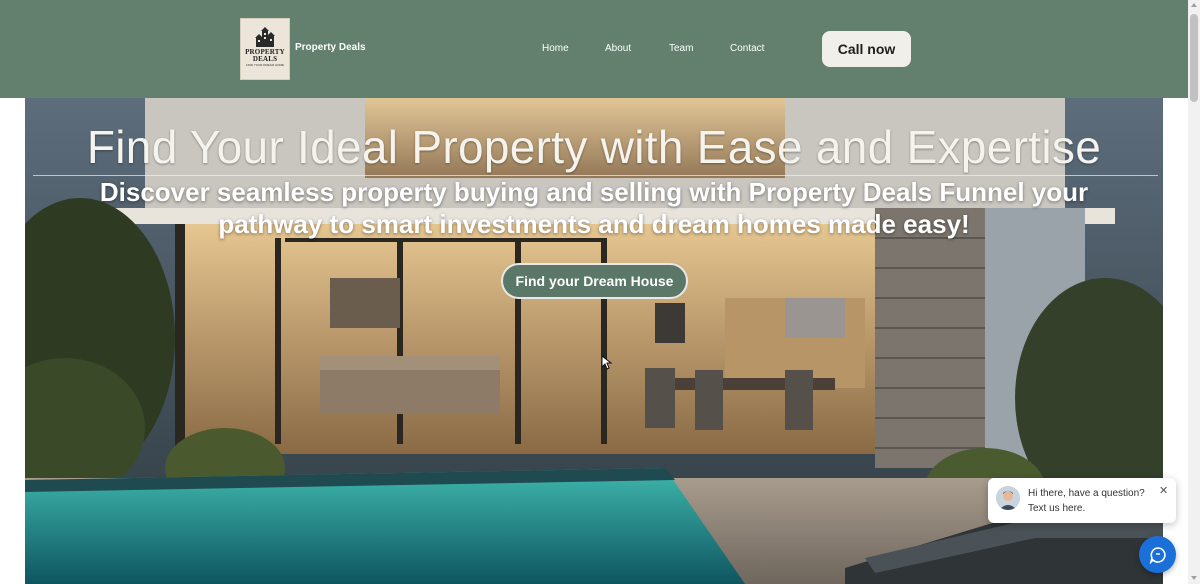 This screenshot has height=584, width=1200. Describe the element at coordinates (1194, 578) in the screenshot. I see `scroll-down-arrow-icon` at that location.